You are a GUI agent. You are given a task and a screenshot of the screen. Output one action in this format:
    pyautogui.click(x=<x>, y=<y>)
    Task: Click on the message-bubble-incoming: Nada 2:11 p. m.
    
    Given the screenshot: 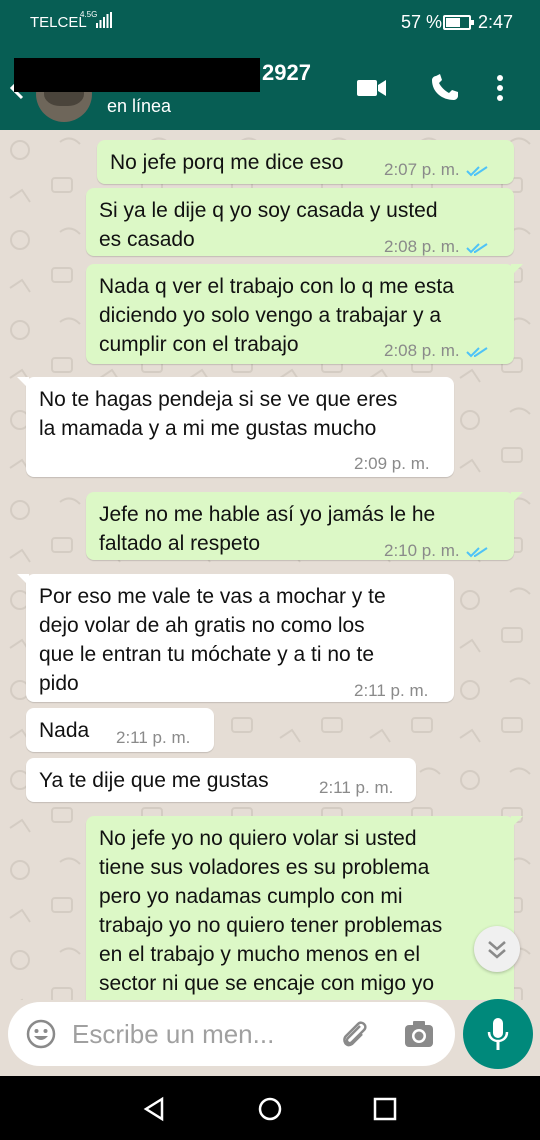 What is the action you would take?
    pyautogui.click(x=120, y=730)
    